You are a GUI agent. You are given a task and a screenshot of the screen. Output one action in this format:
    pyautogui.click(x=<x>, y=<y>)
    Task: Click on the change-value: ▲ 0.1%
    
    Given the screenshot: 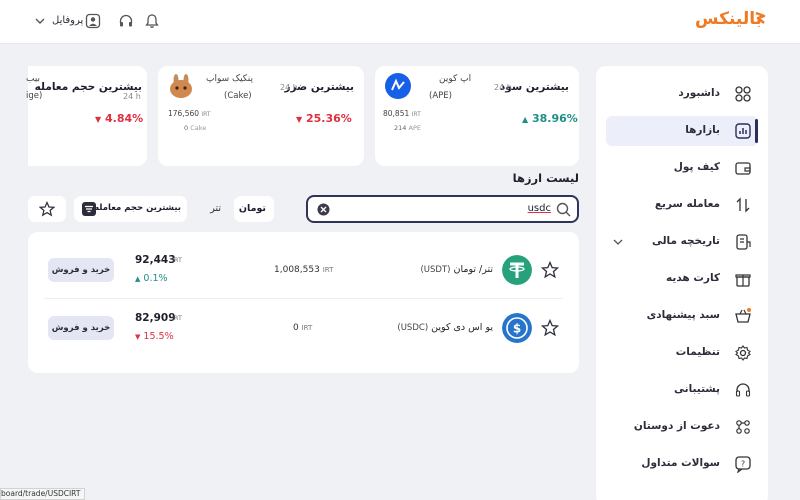 What is the action you would take?
    pyautogui.click(x=151, y=278)
    